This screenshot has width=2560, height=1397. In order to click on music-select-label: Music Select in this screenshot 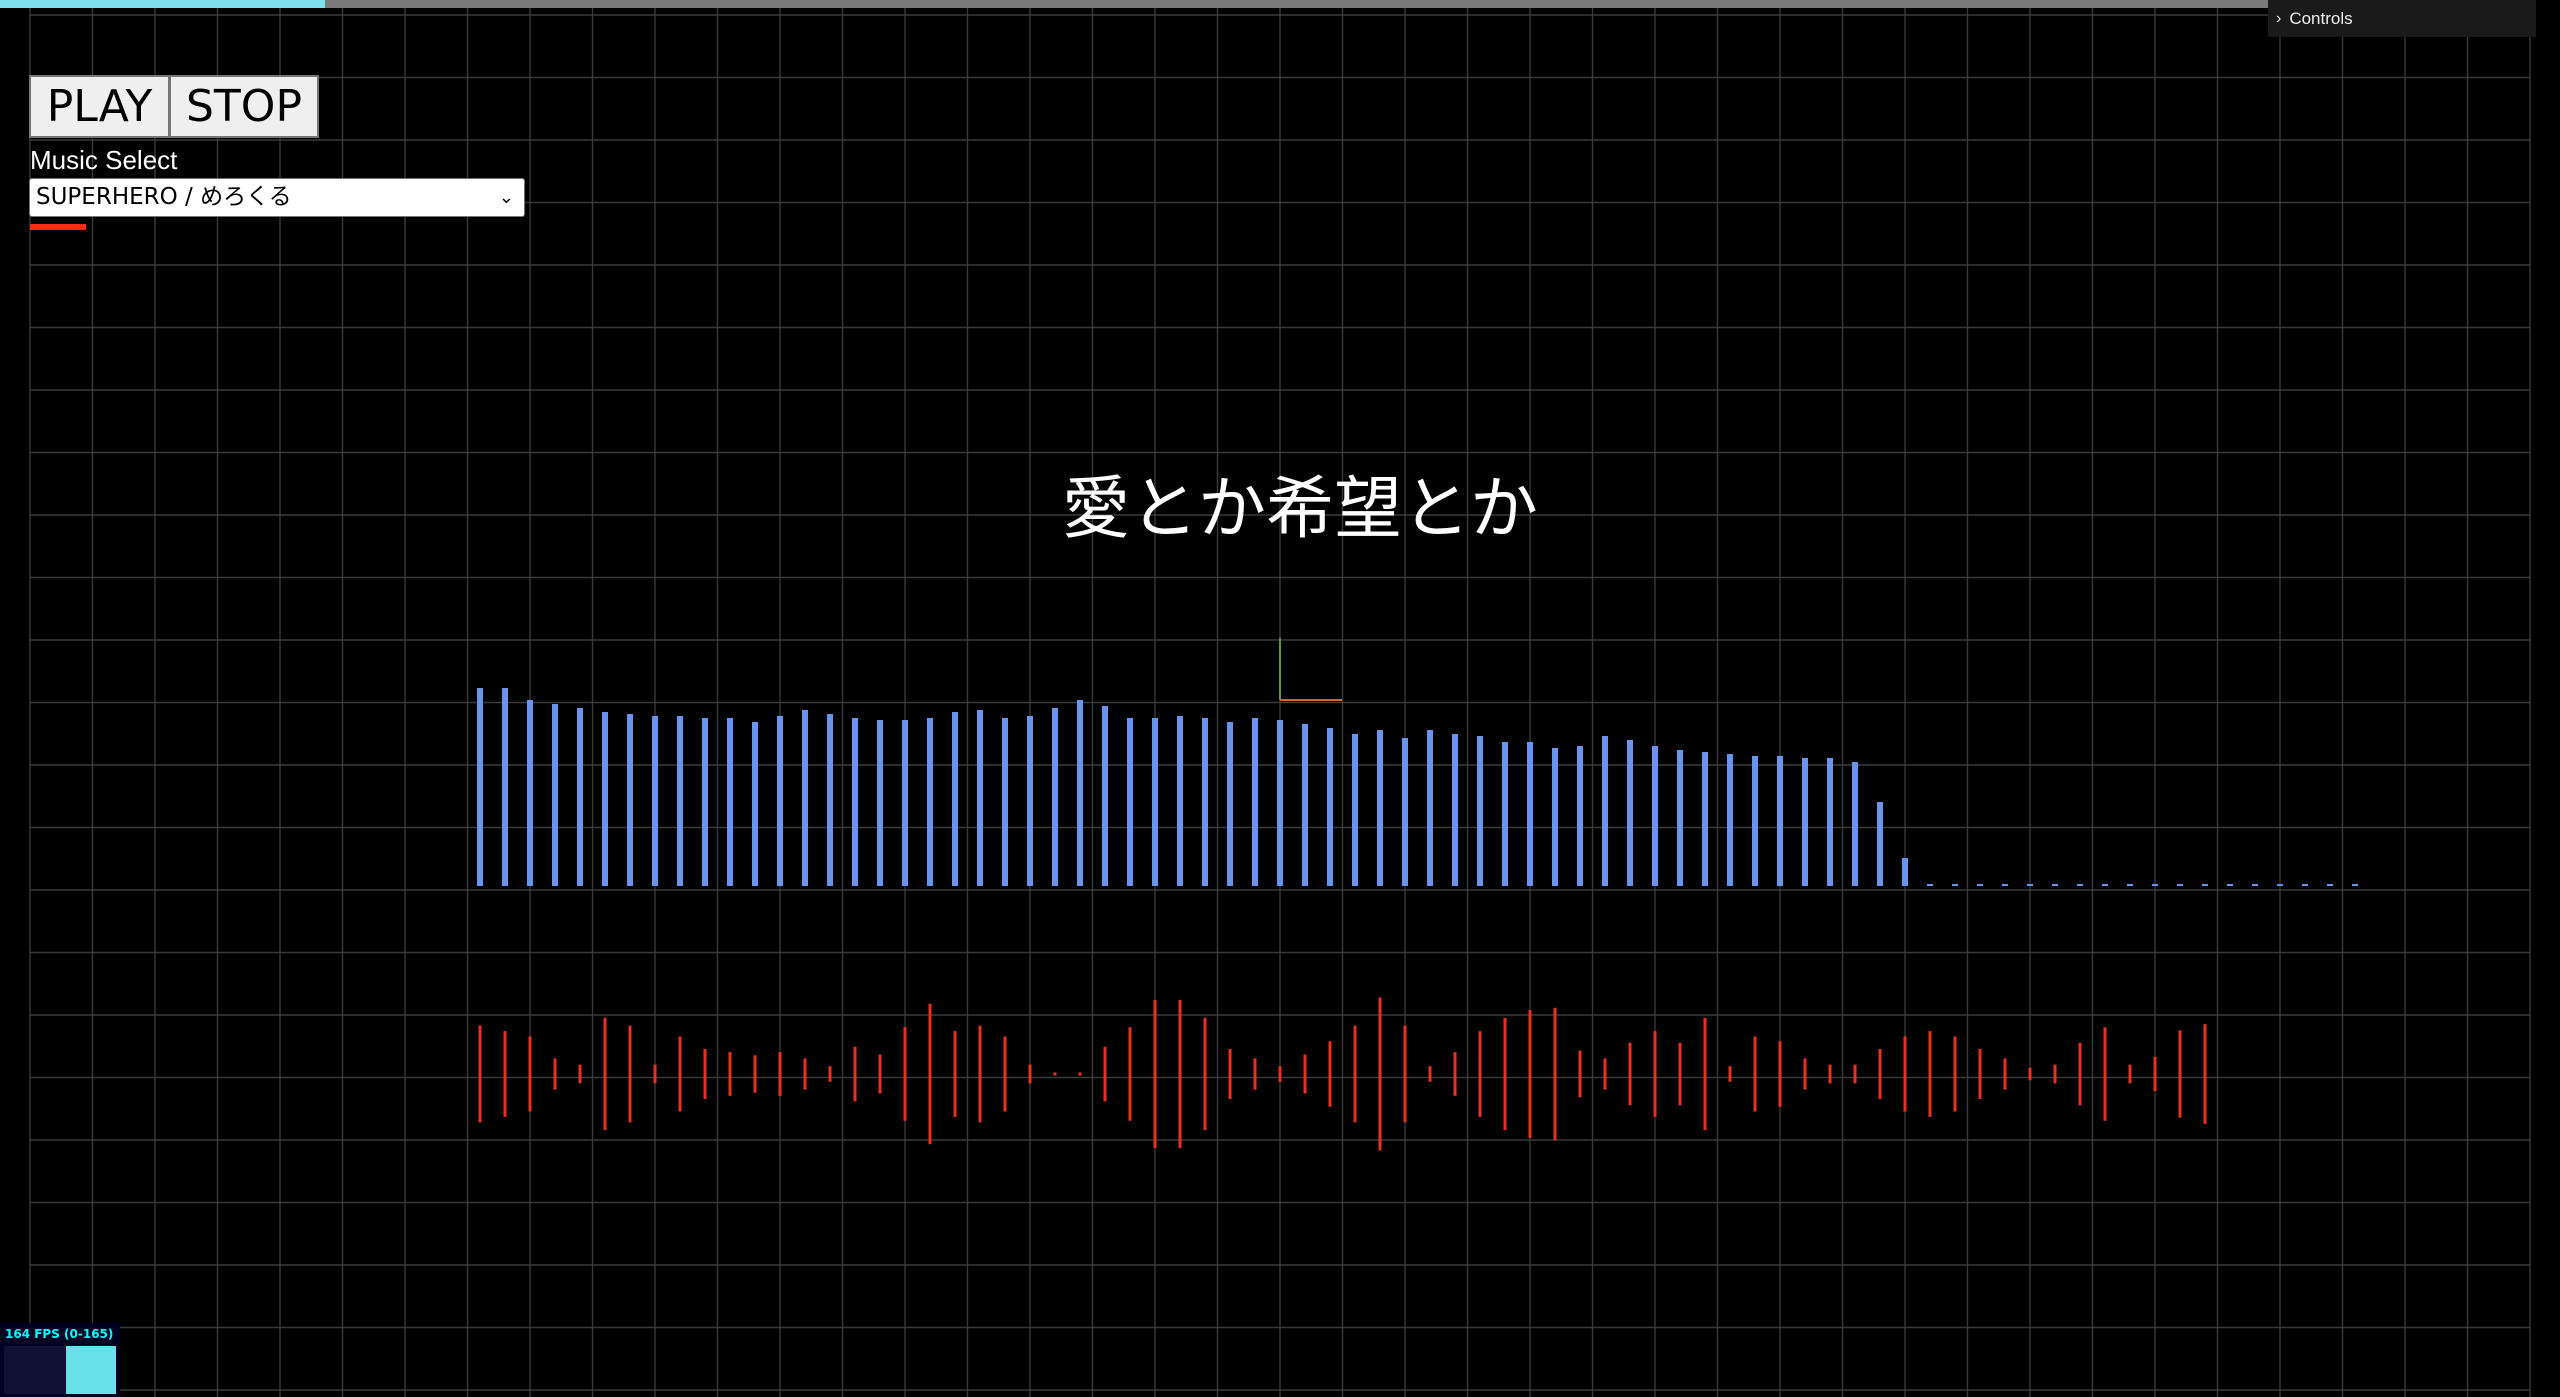, I will do `click(104, 160)`.